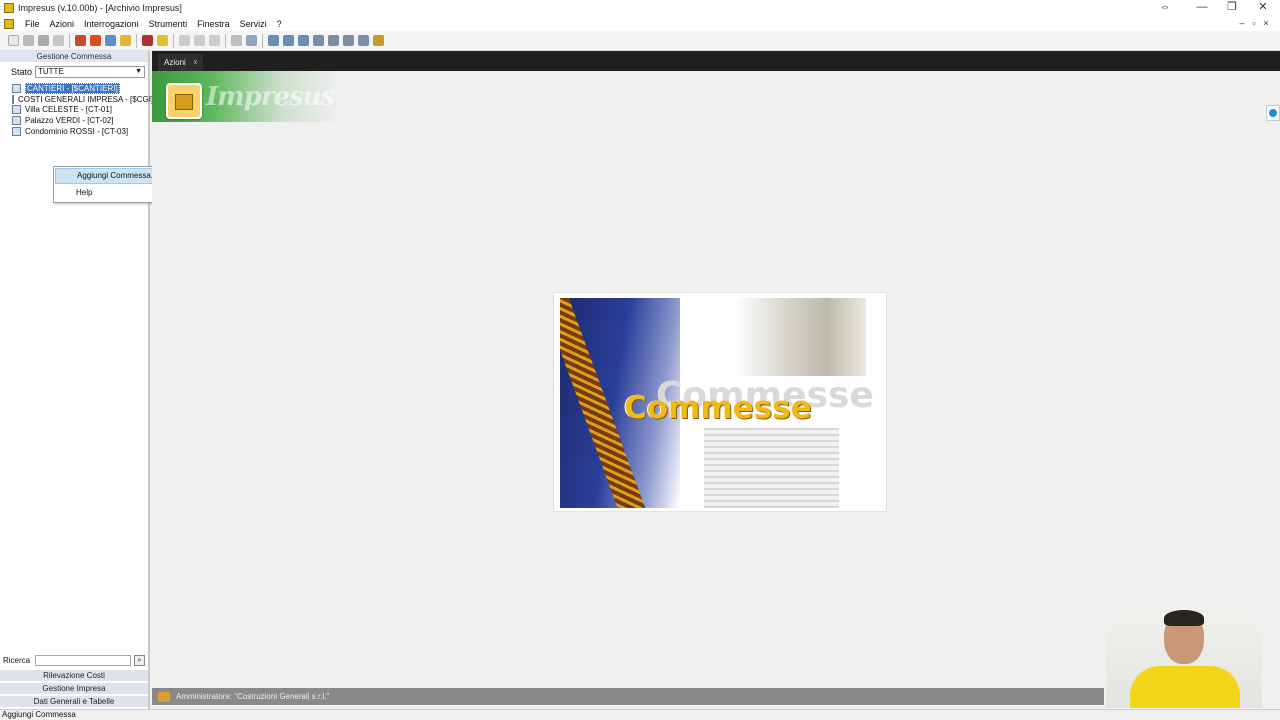 Image resolution: width=1280 pixels, height=720 pixels. I want to click on mdi-close-button: ×, so click(1266, 23).